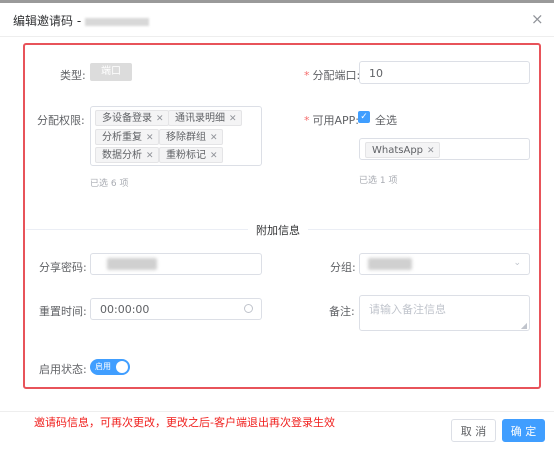 The height and width of the screenshot is (449, 554). Describe the element at coordinates (277, 36) in the screenshot. I see `header-divider` at that location.